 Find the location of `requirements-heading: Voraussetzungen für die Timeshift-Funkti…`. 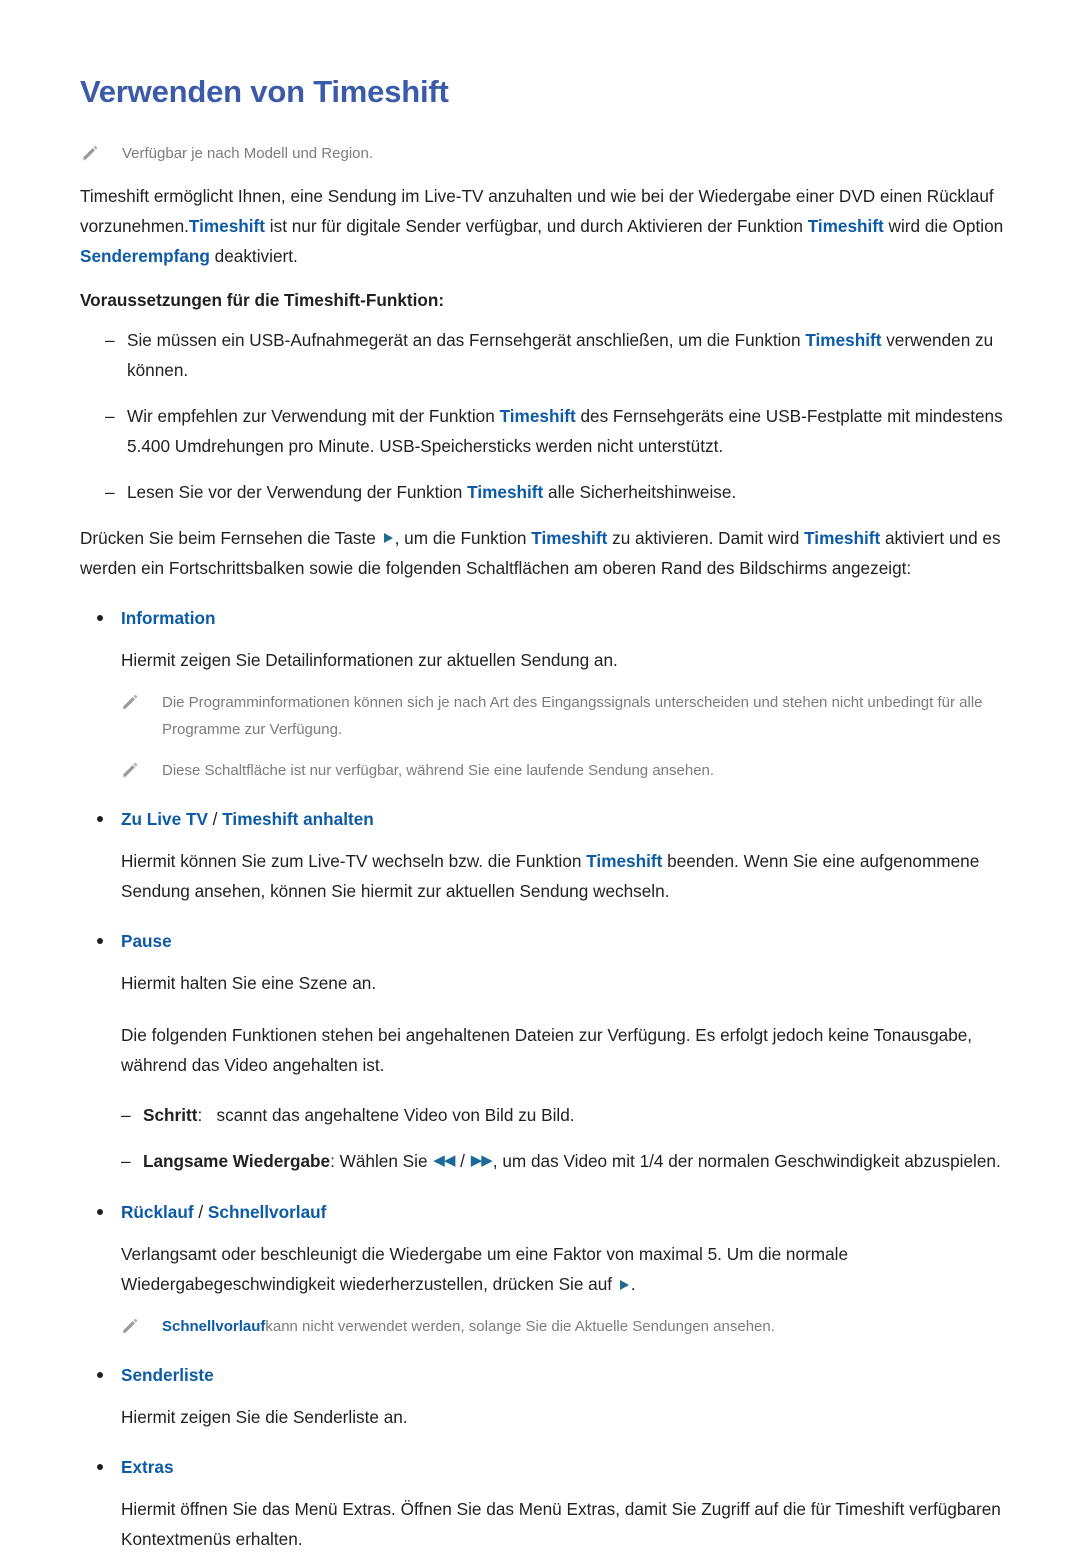

requirements-heading: Voraussetzungen für die Timeshift-Funkti… is located at coordinates (262, 299).